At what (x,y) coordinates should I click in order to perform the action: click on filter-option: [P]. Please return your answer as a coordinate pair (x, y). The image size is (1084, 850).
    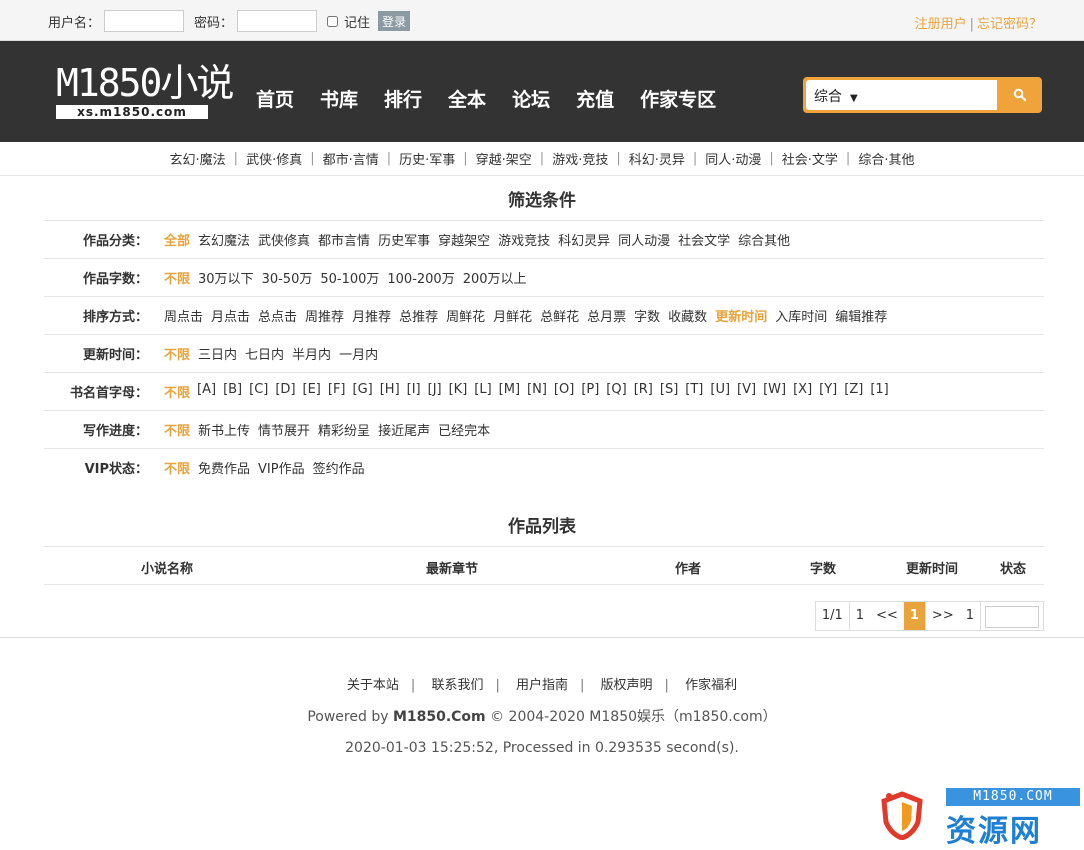
    Looking at the image, I should click on (590, 391).